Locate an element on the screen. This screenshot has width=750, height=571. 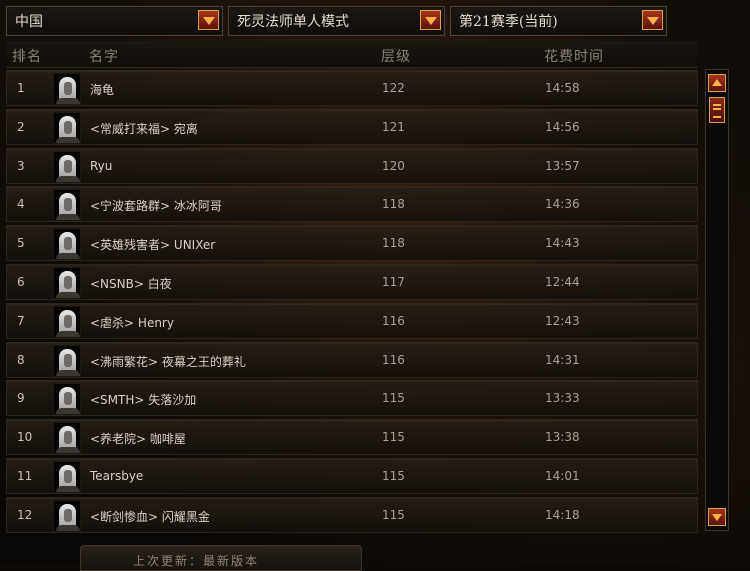
player-name-cell: Ryu is located at coordinates (101, 166).